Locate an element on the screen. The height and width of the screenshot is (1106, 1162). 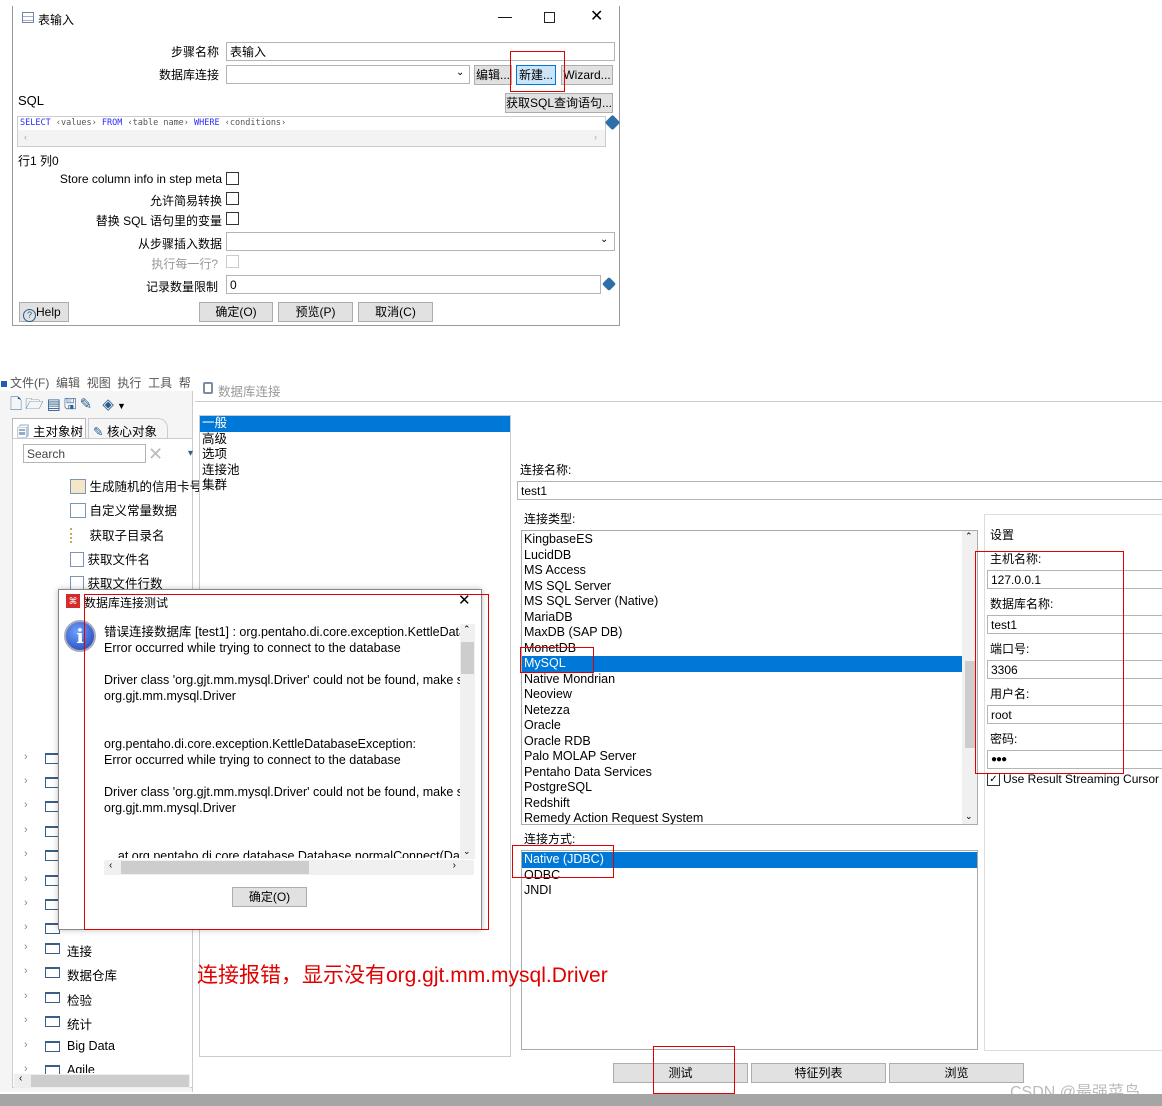
connection-type-item: KingbaseES is located at coordinates (742, 540).